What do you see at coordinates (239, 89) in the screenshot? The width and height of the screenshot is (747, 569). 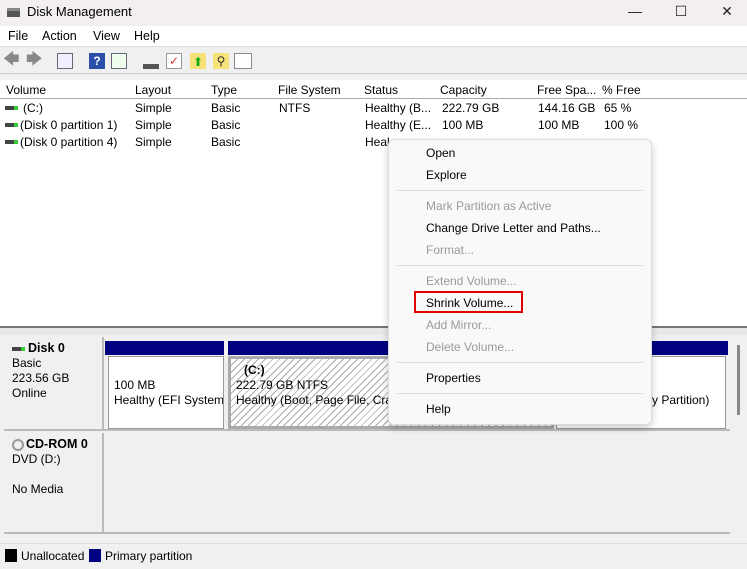 I see `column-type: Type` at bounding box center [239, 89].